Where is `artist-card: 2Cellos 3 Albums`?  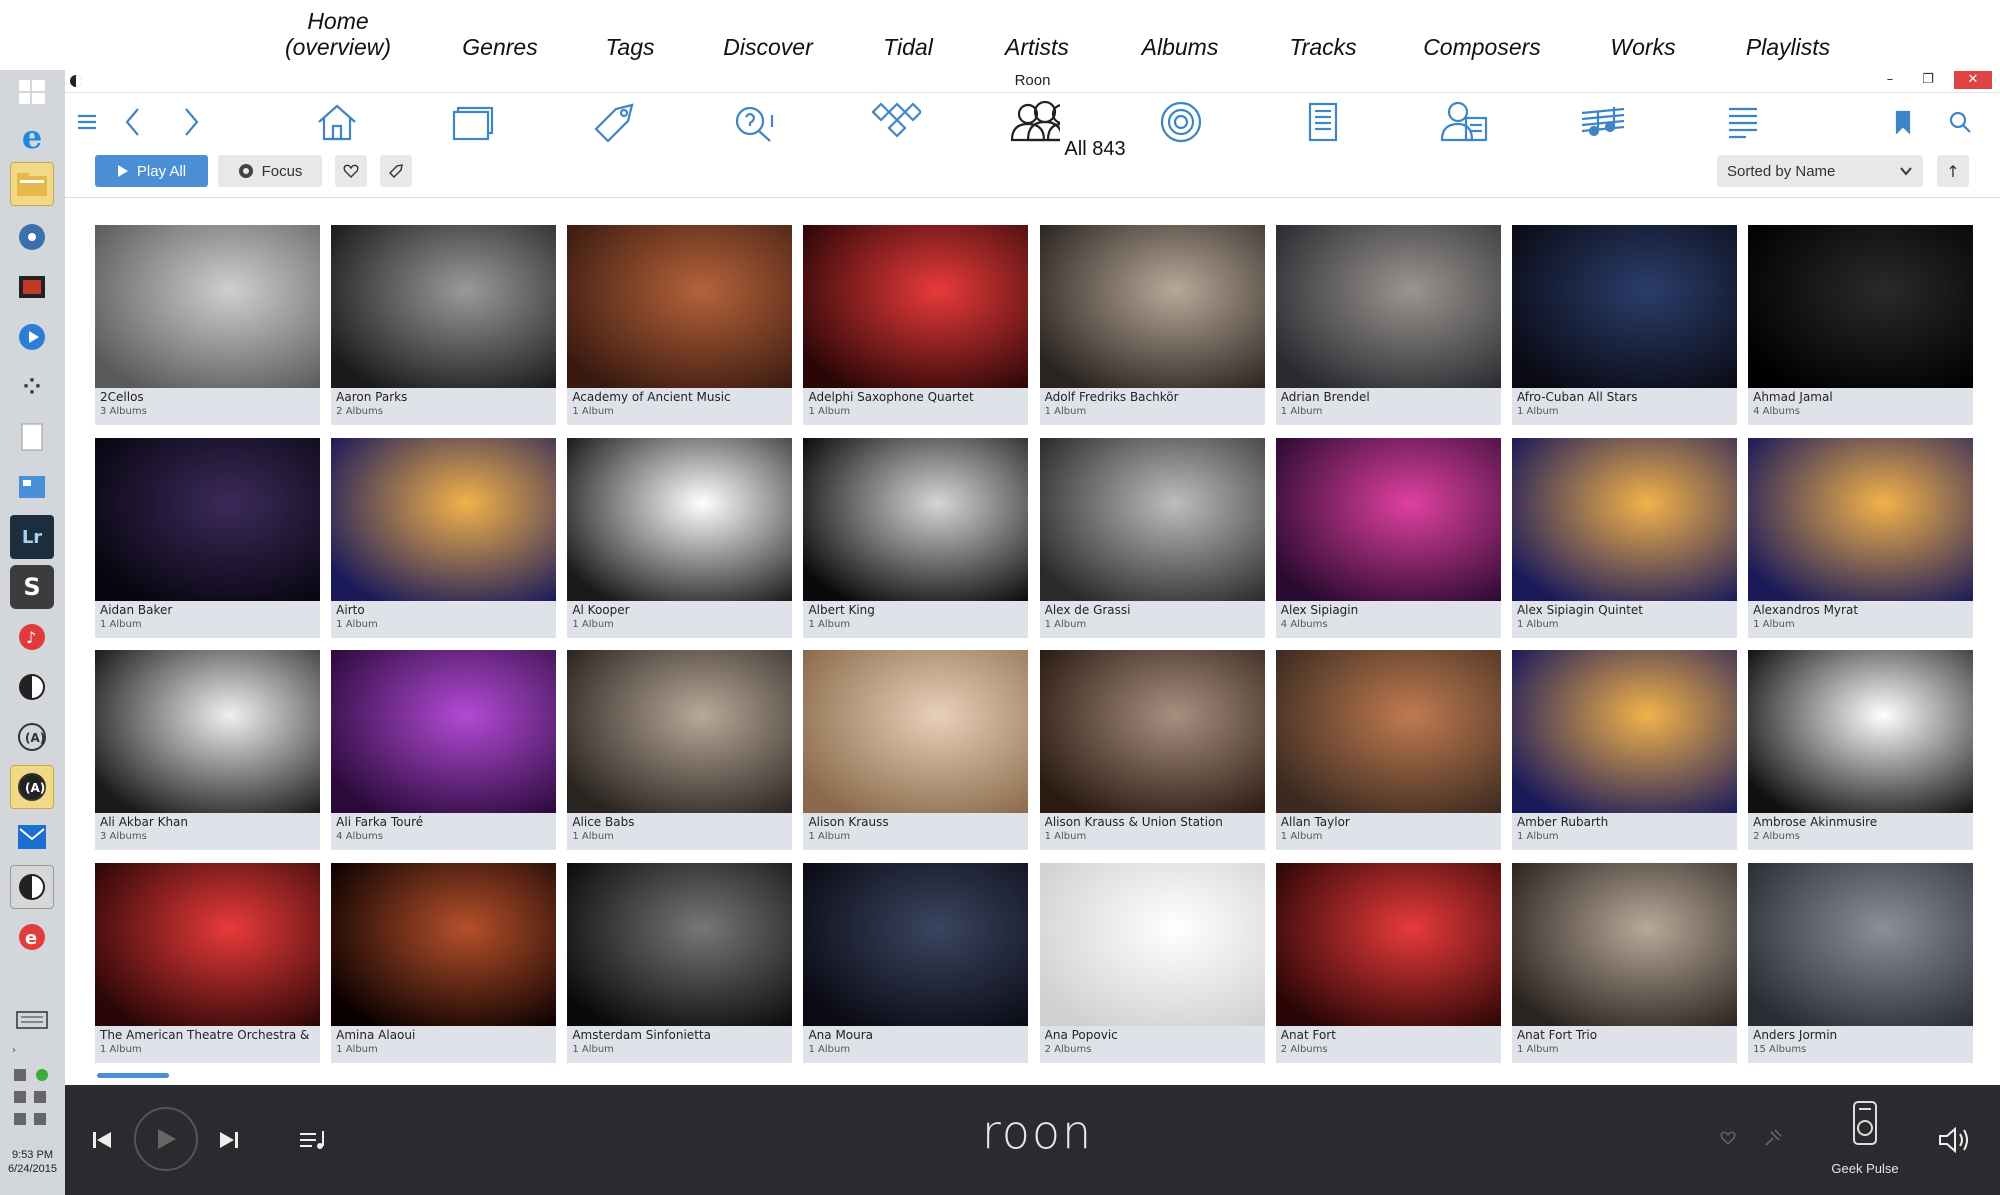
artist-card: 2Cellos 3 Albums is located at coordinates (207, 325).